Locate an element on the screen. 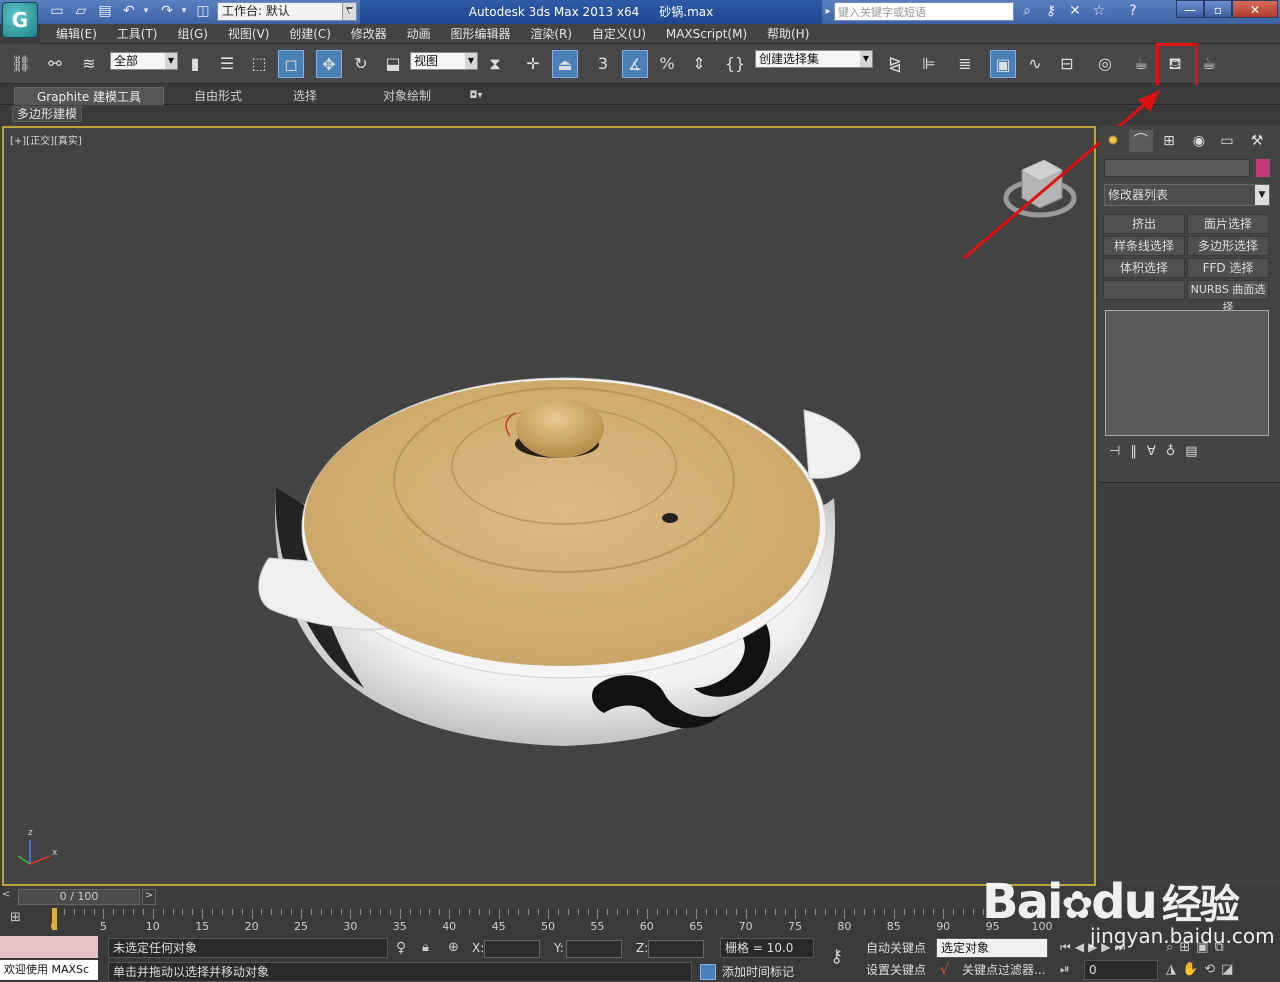 The width and height of the screenshot is (1280, 982). auto-key-button: 自动关键点 is located at coordinates (896, 948).